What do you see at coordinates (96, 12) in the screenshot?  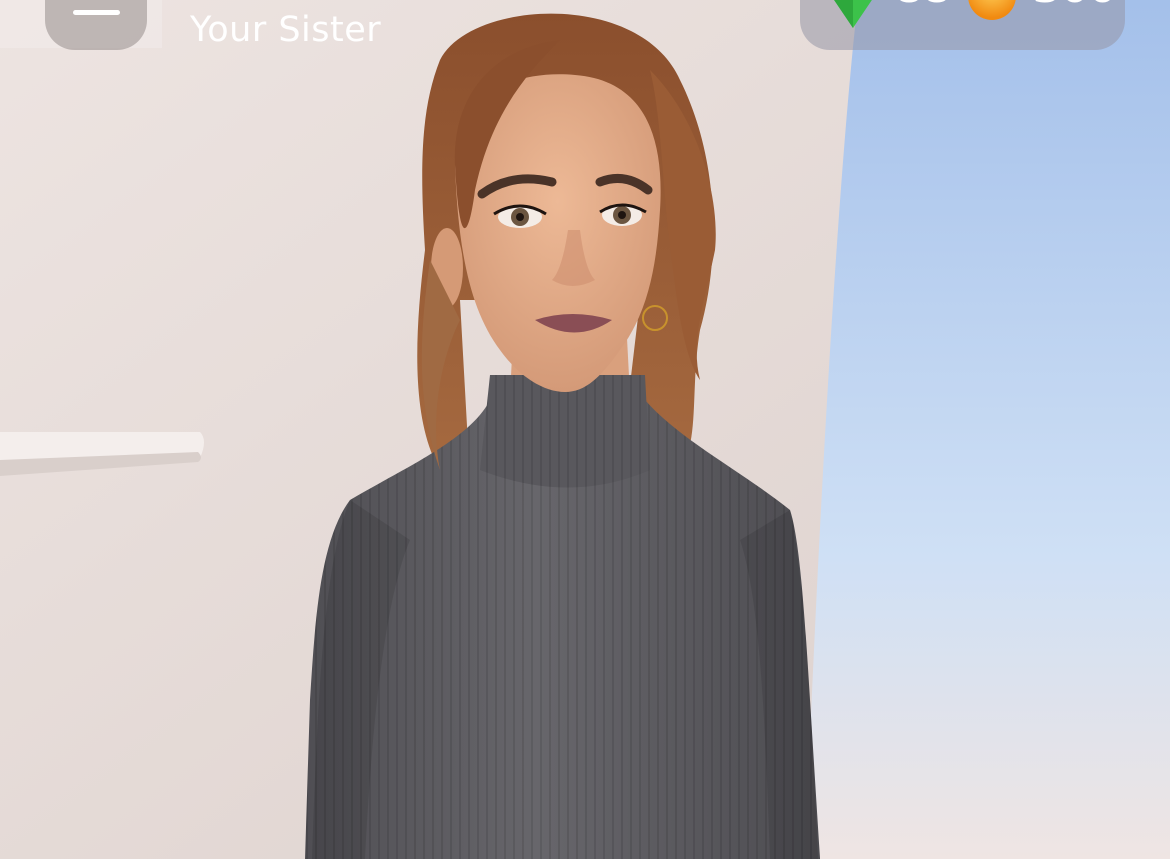 I see `hamburger-menu-icon-bar` at bounding box center [96, 12].